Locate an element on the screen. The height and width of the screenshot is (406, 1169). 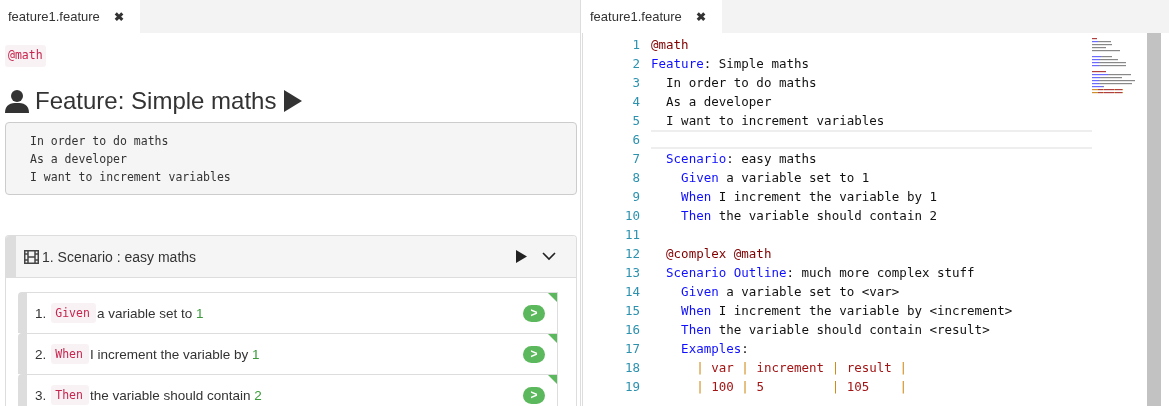
line-number: 5 is located at coordinates (636, 120).